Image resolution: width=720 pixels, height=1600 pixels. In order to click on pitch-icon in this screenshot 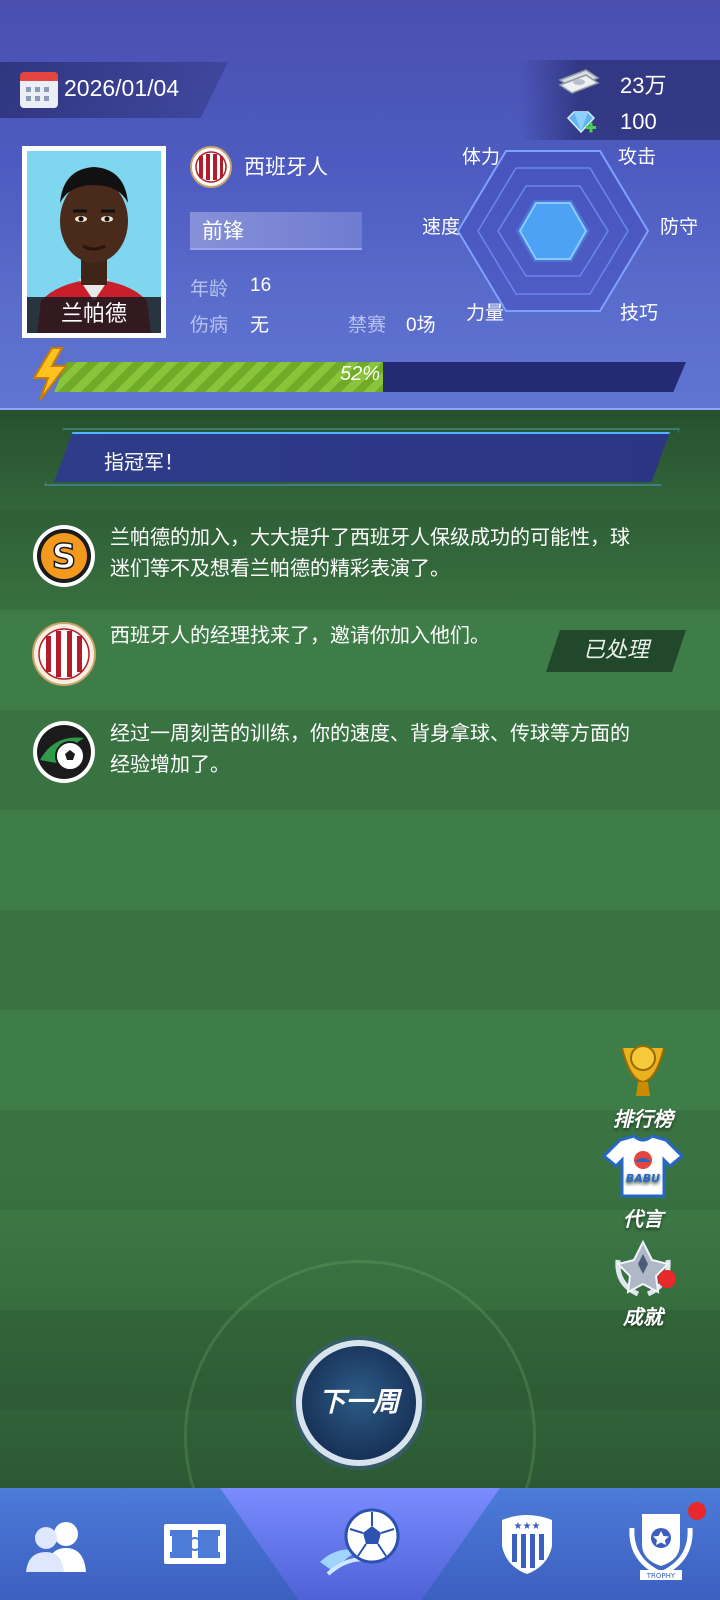, I will do `click(195, 1544)`.